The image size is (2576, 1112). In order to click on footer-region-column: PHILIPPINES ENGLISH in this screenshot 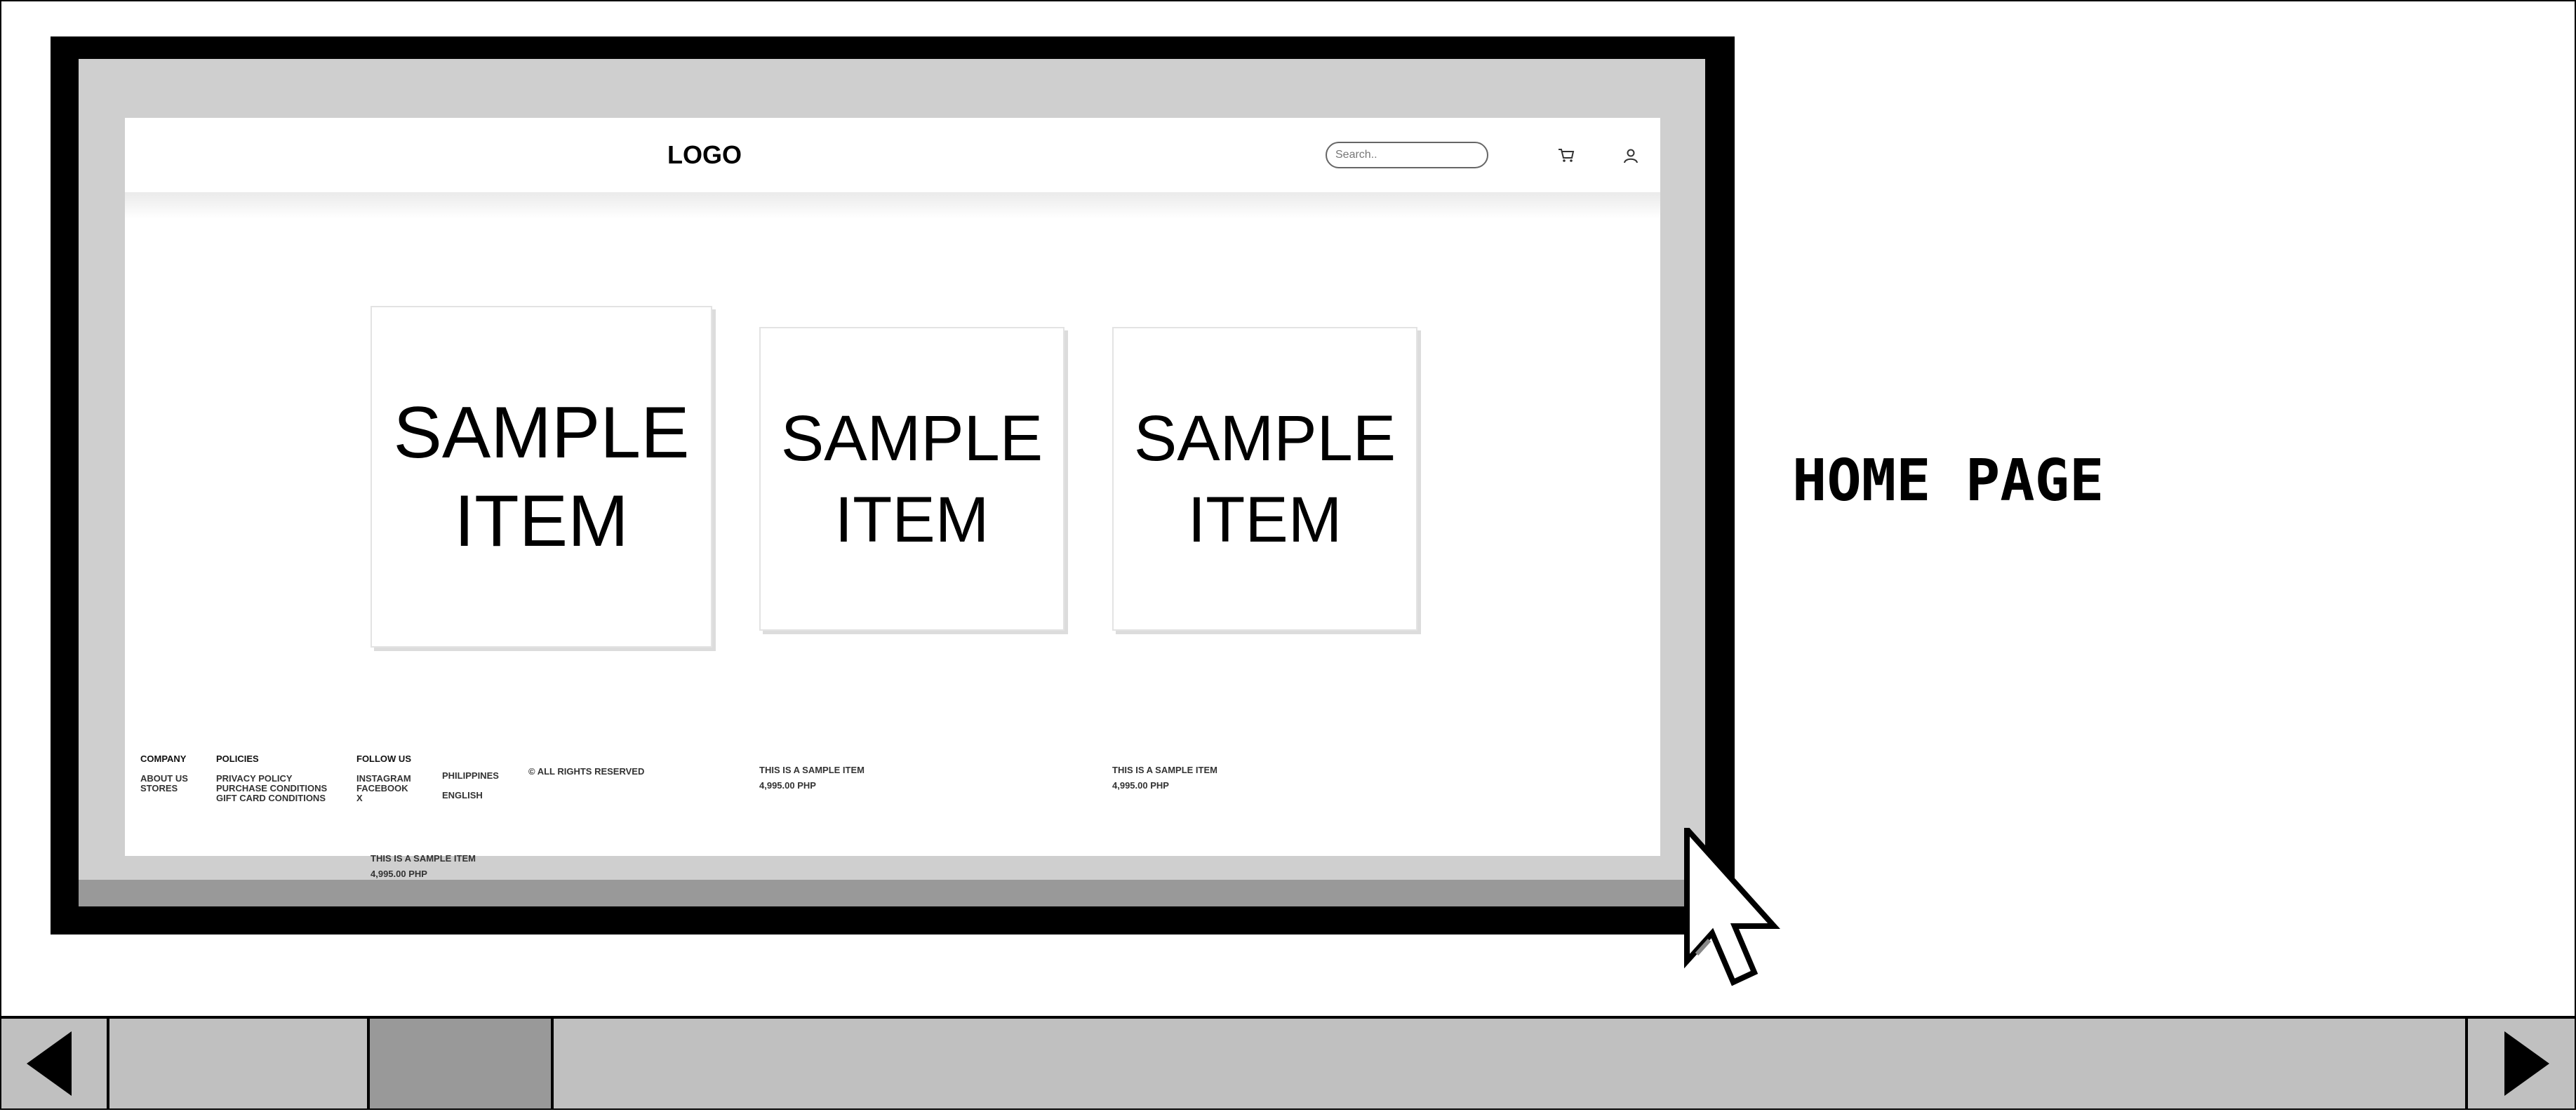, I will do `click(471, 785)`.